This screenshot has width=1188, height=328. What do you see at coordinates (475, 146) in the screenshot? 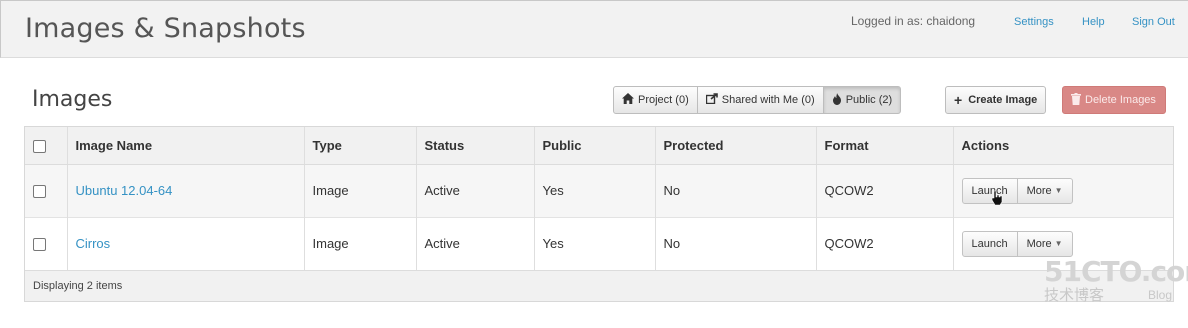
I see `column-header: Status` at bounding box center [475, 146].